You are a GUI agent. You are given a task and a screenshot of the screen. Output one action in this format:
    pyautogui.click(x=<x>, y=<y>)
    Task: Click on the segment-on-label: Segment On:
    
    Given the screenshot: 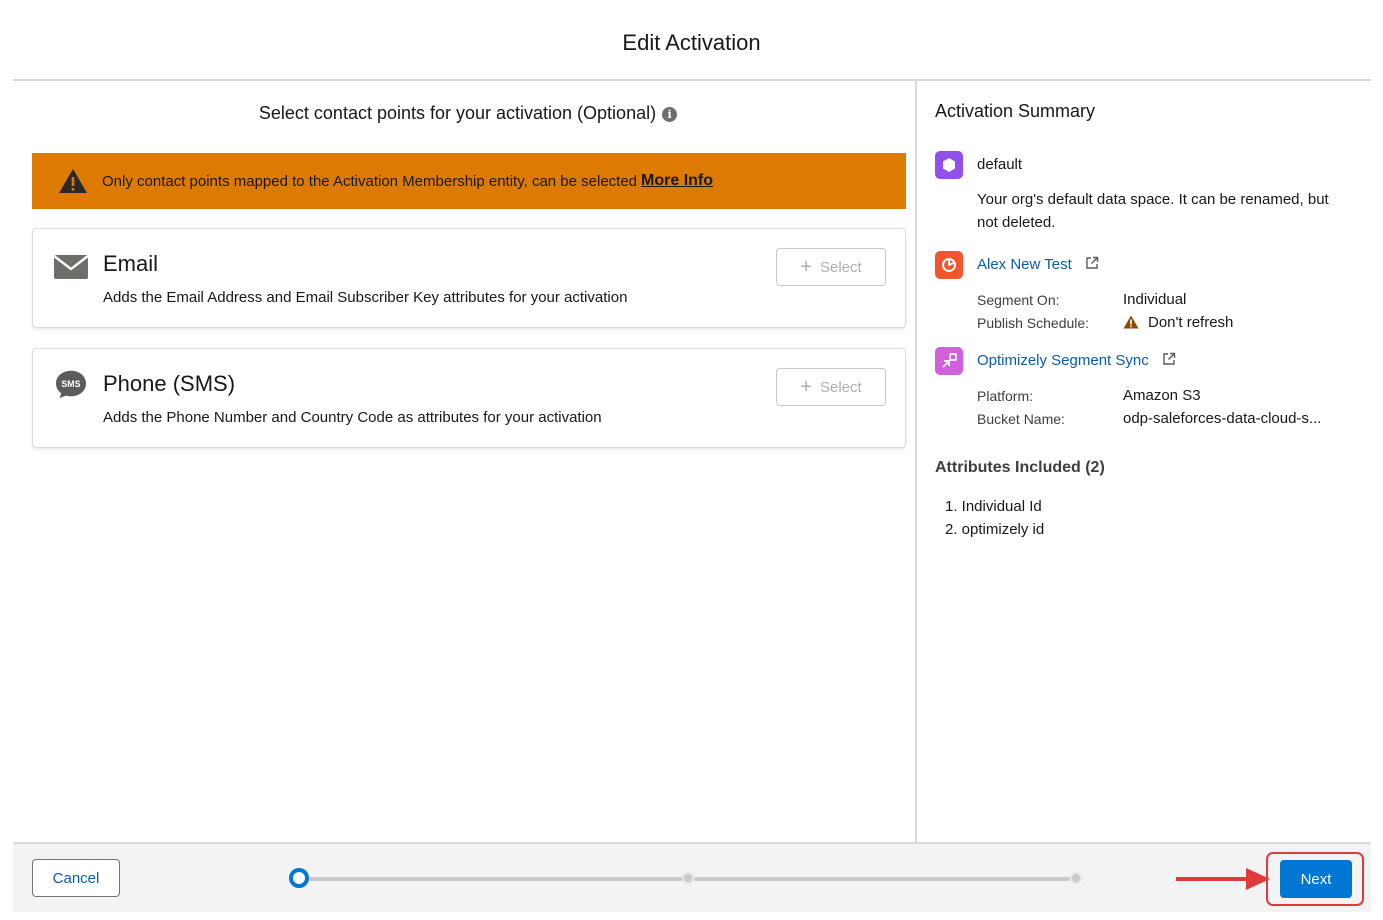 What is the action you would take?
    pyautogui.click(x=1018, y=300)
    